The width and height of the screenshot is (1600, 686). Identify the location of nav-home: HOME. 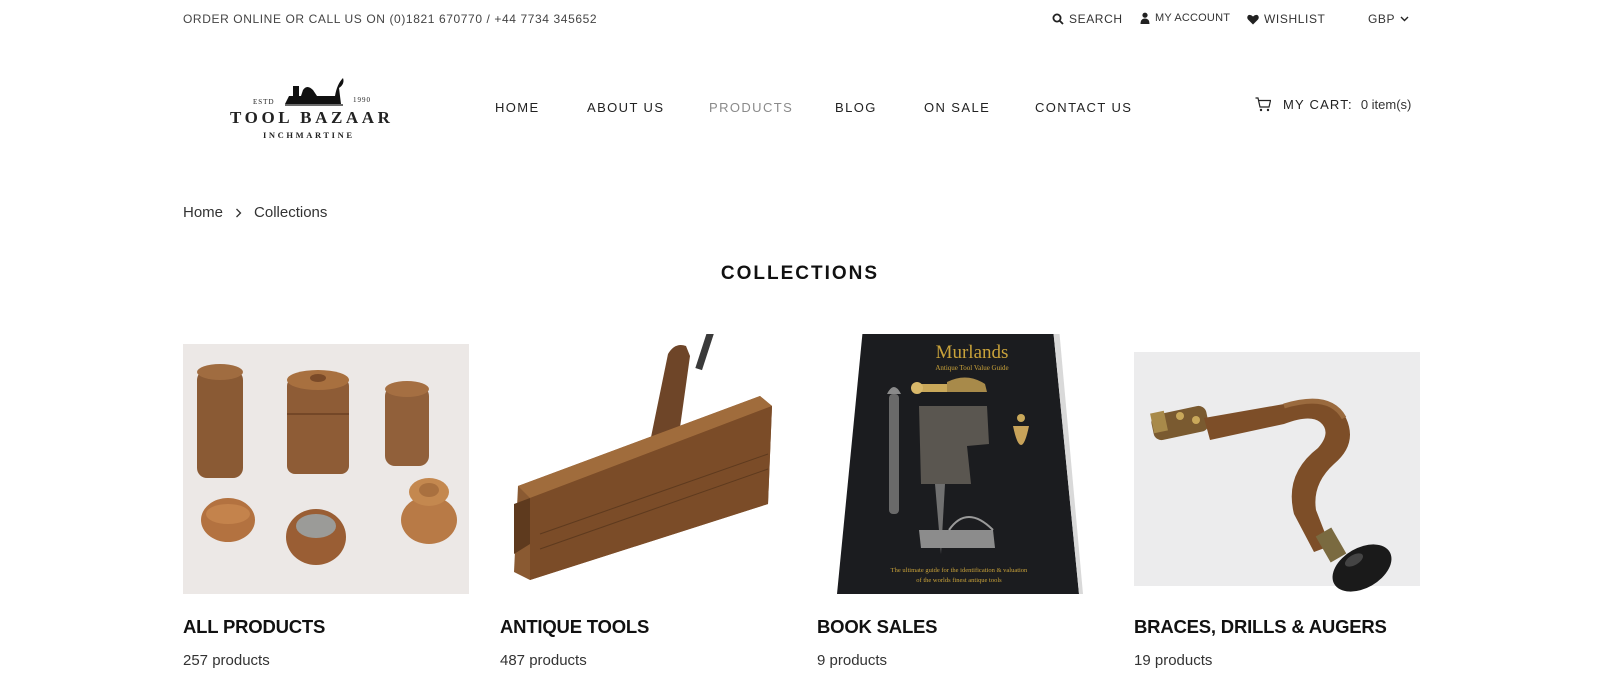
(517, 107).